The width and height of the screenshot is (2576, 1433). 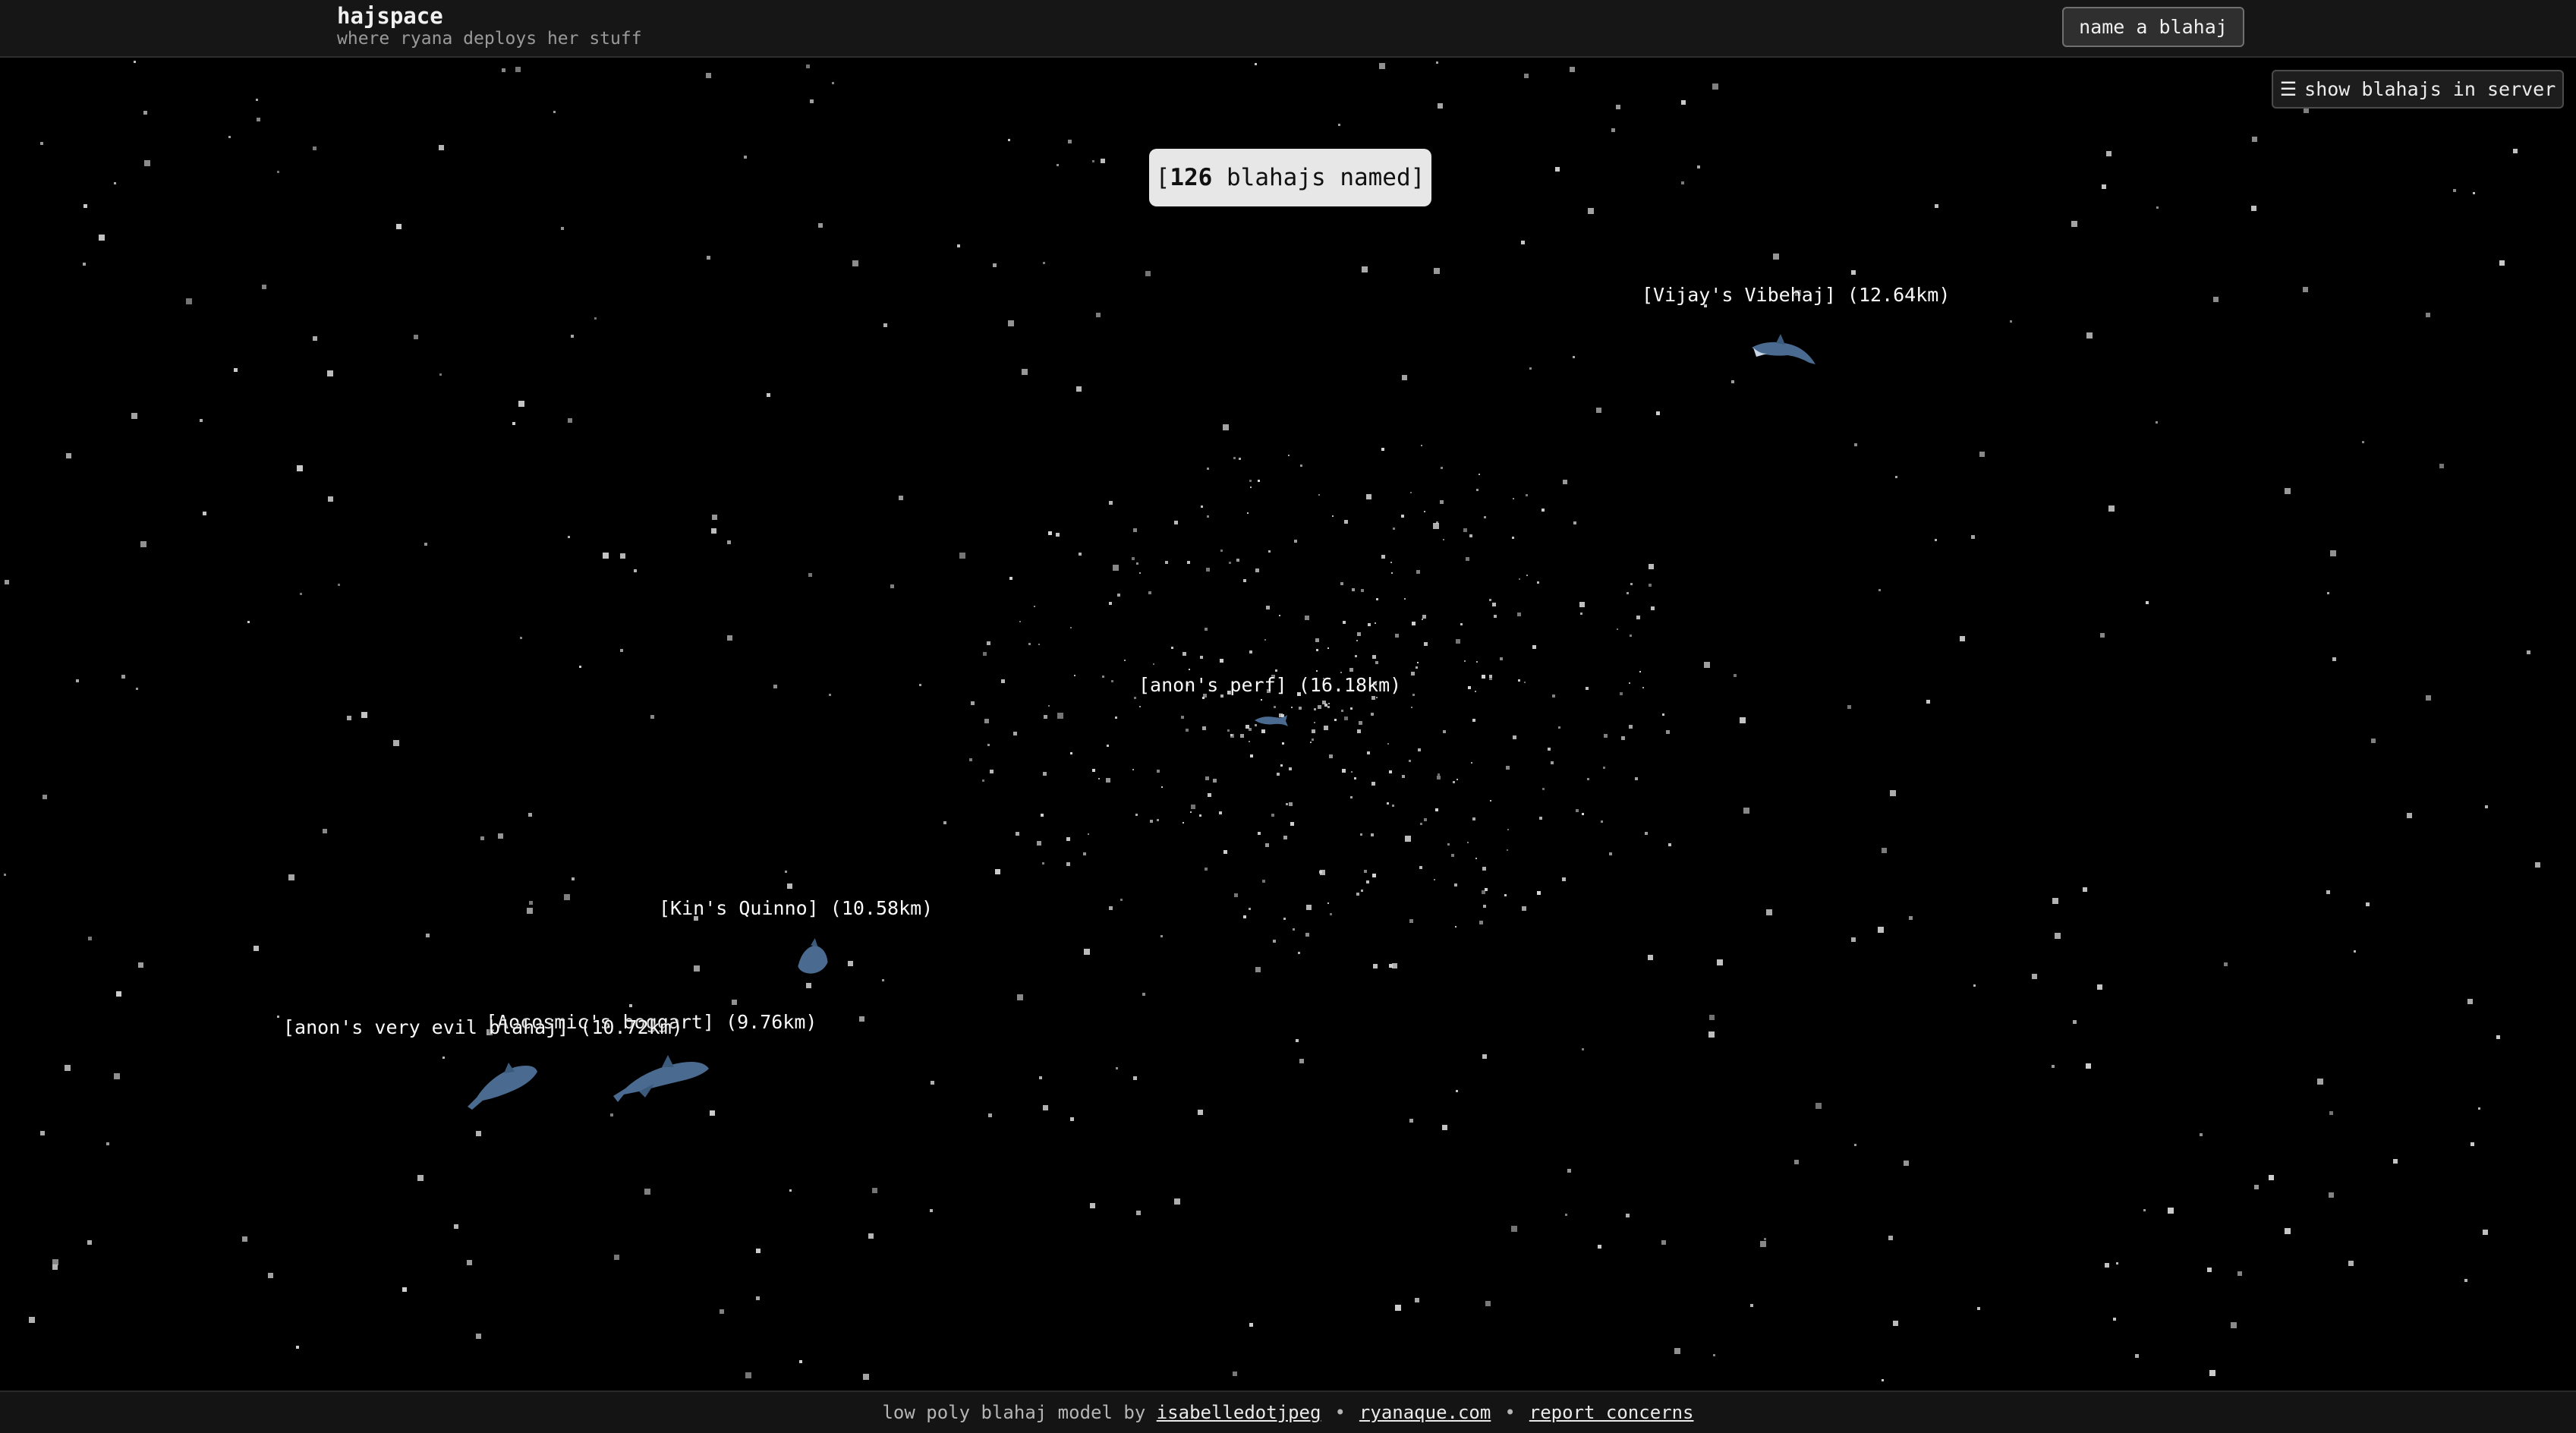 What do you see at coordinates (2153, 27) in the screenshot?
I see `name-blahaj-button: name a blahaj` at bounding box center [2153, 27].